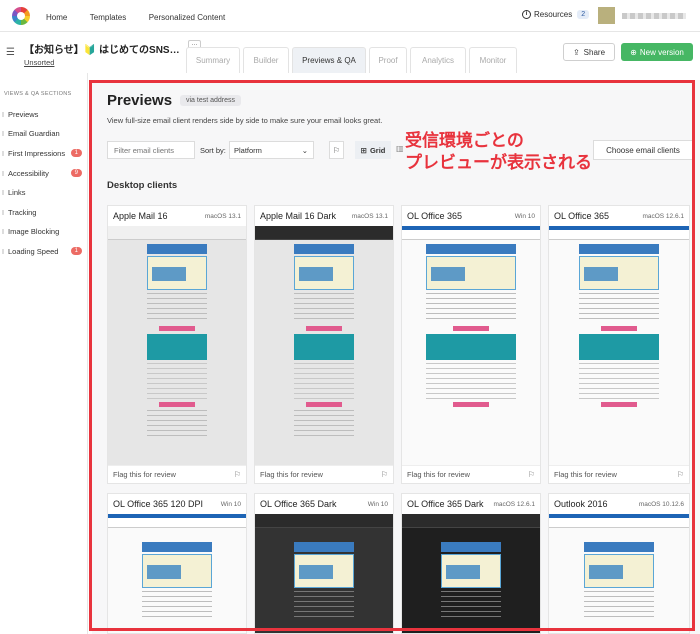 The width and height of the screenshot is (700, 634). Describe the element at coordinates (329, 60) in the screenshot. I see `tab-previews-qa: Previews & QA` at that location.